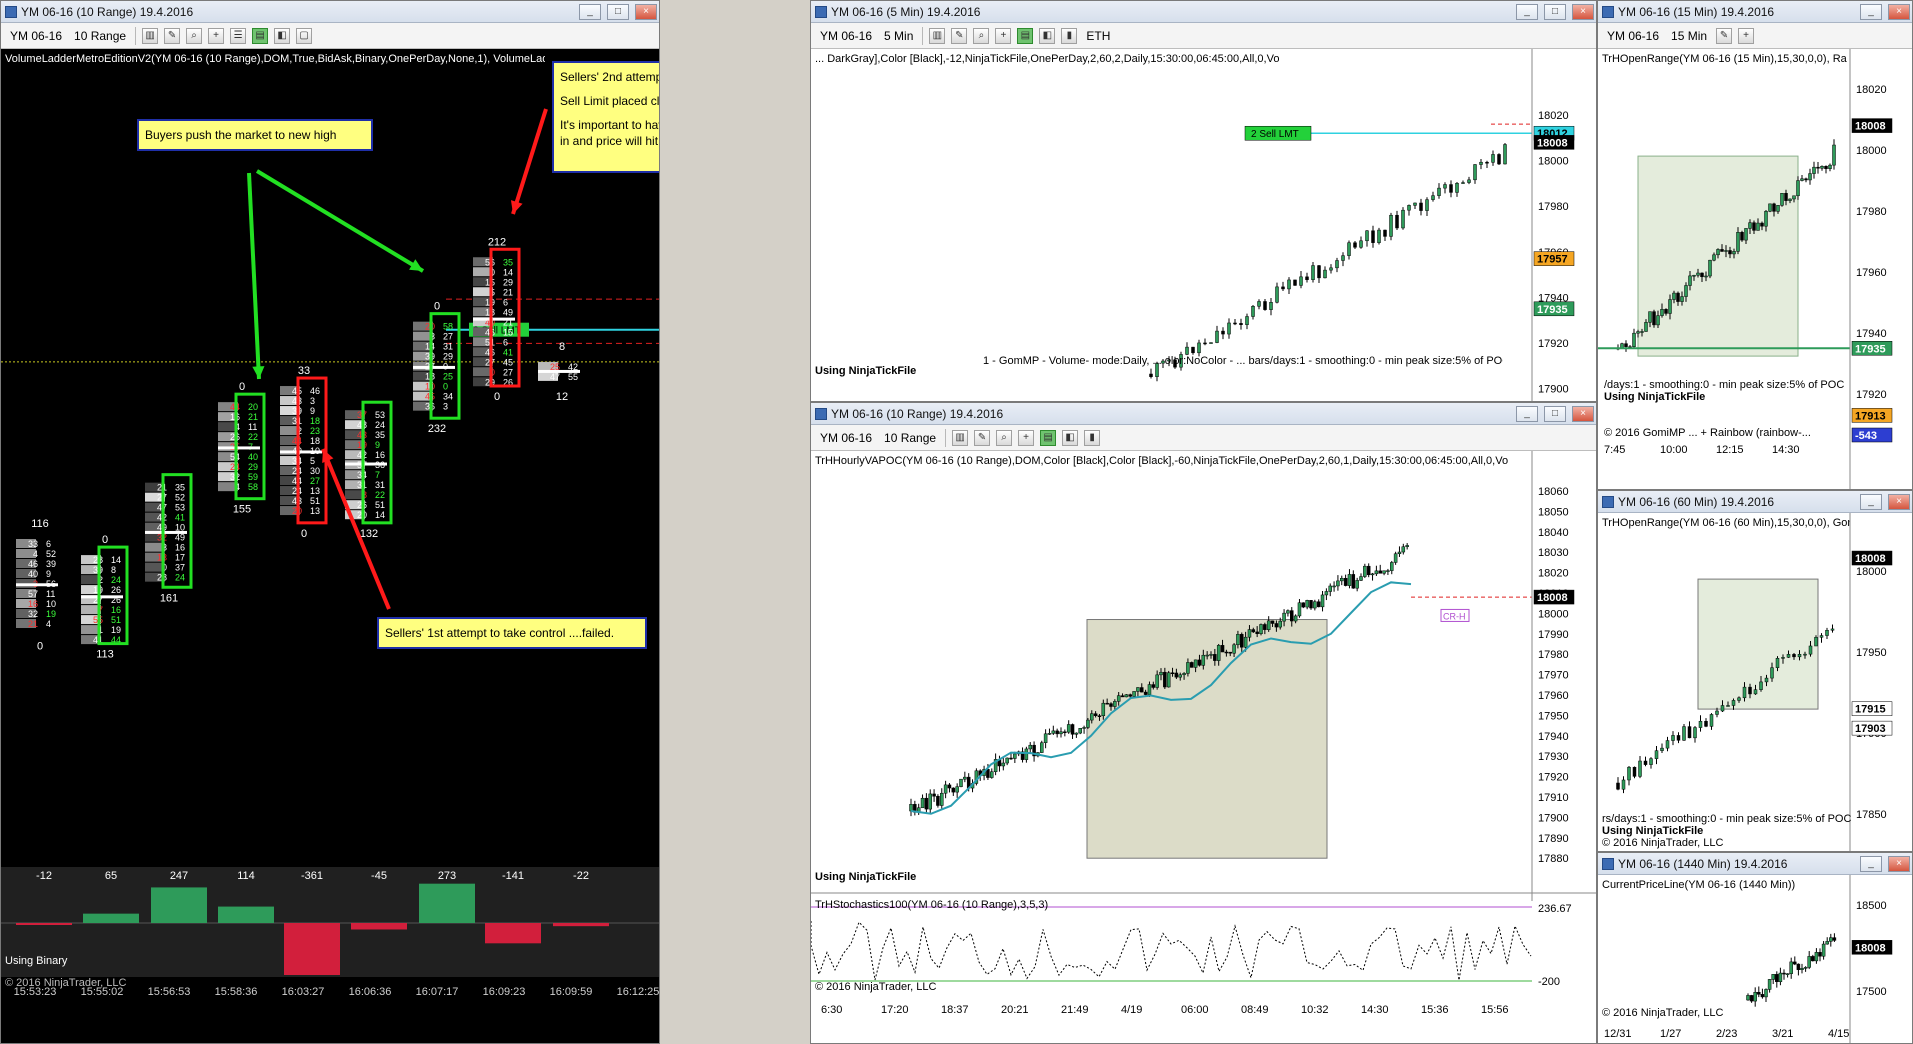  What do you see at coordinates (1755, 864) in the screenshot?
I see `titlebar: YM 06-16 (1440 Min) 19.4.2016 _ ×` at bounding box center [1755, 864].